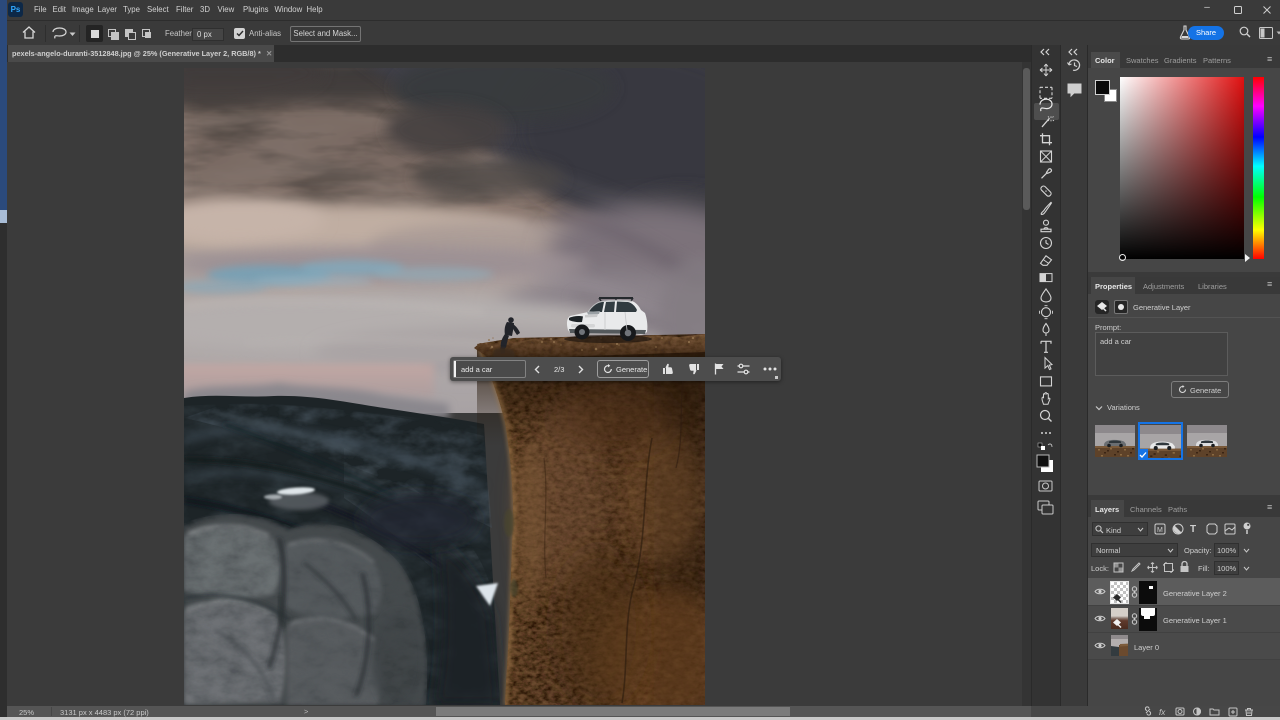 The image size is (1280, 720). Describe the element at coordinates (1160, 530) in the screenshot. I see `svg-text: M` at that location.